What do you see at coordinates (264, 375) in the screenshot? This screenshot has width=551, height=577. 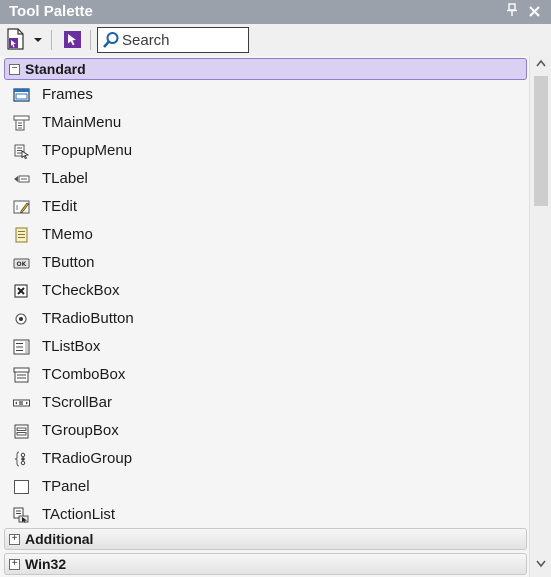 I see `component-tcombobox: TComboBox` at bounding box center [264, 375].